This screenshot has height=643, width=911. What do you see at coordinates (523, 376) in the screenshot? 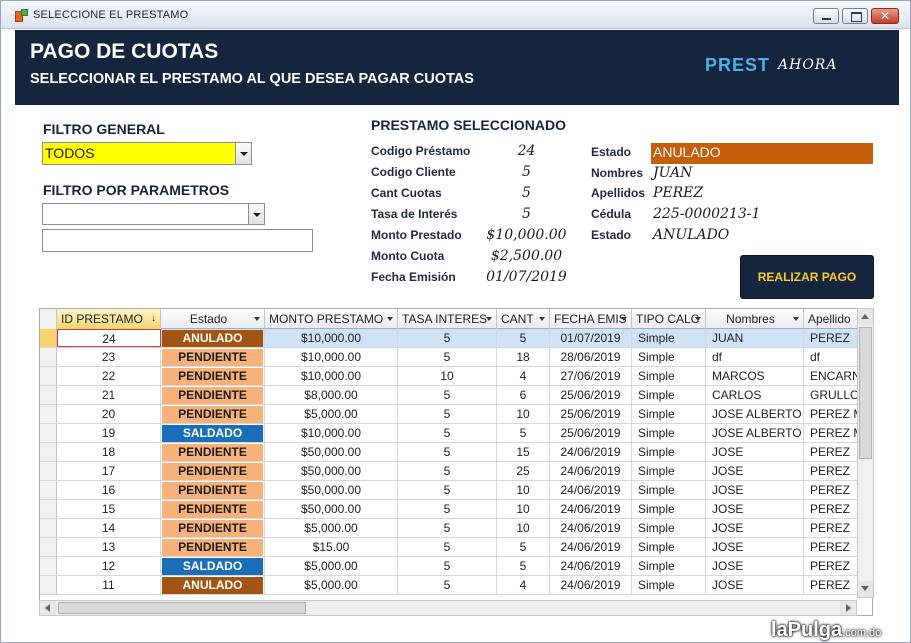
I see `cell-cant: 4` at bounding box center [523, 376].